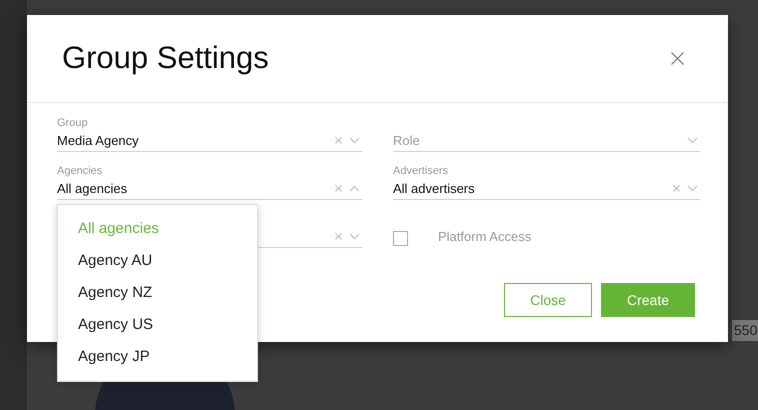 Image resolution: width=758 pixels, height=410 pixels. What do you see at coordinates (745, 330) in the screenshot?
I see `page-text: 550` at bounding box center [745, 330].